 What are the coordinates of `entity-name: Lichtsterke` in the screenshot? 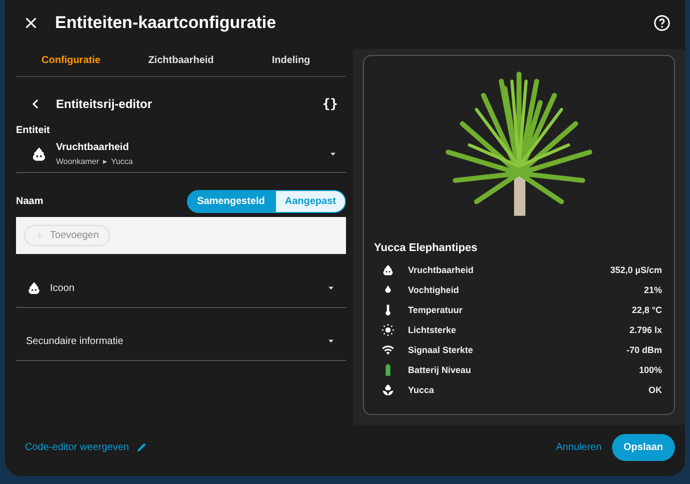 It's located at (433, 330).